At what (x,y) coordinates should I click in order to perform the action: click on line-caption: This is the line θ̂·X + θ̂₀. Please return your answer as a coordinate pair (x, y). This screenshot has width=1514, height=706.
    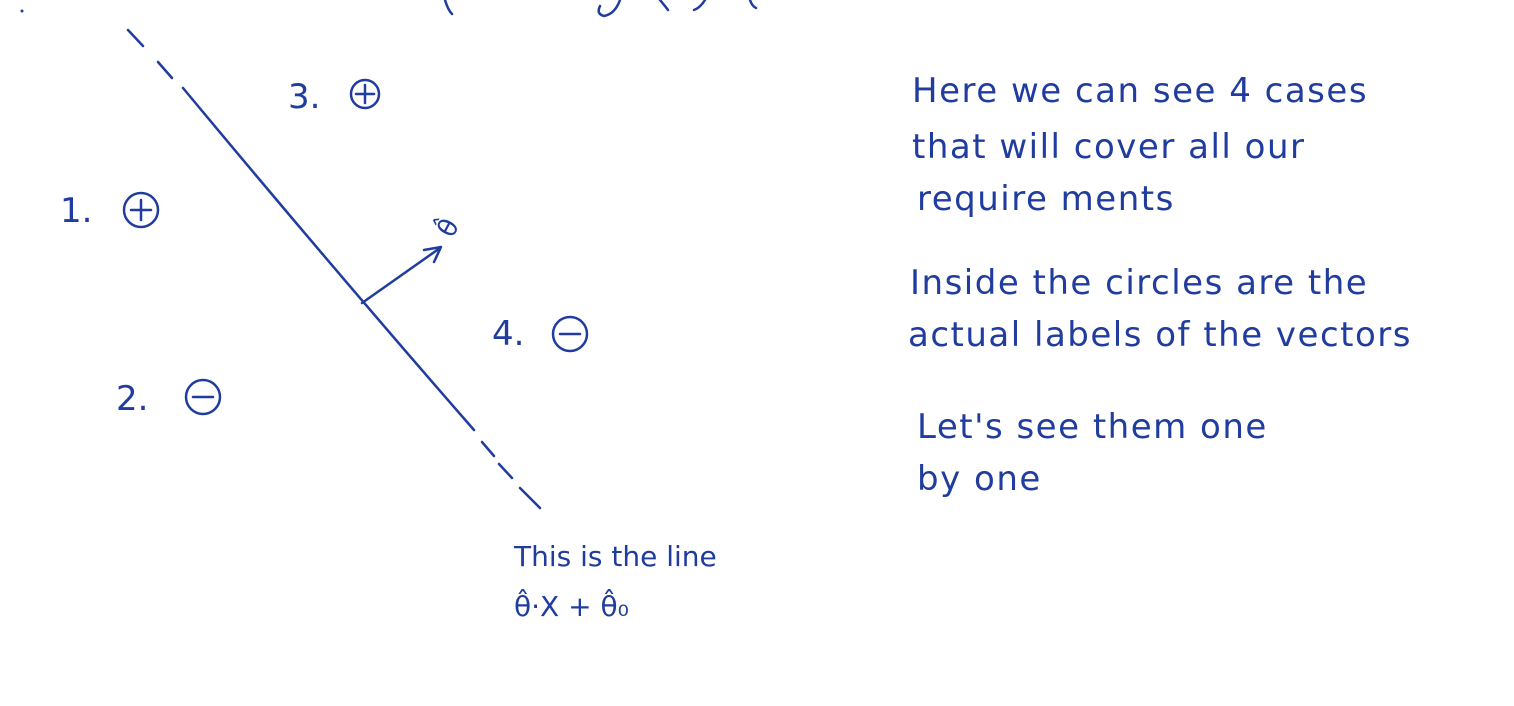
    Looking at the image, I should click on (615, 581).